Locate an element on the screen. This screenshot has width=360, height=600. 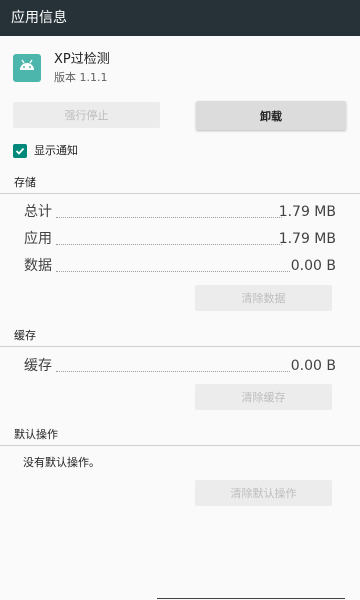
cache-header: 缓存 is located at coordinates (25, 335).